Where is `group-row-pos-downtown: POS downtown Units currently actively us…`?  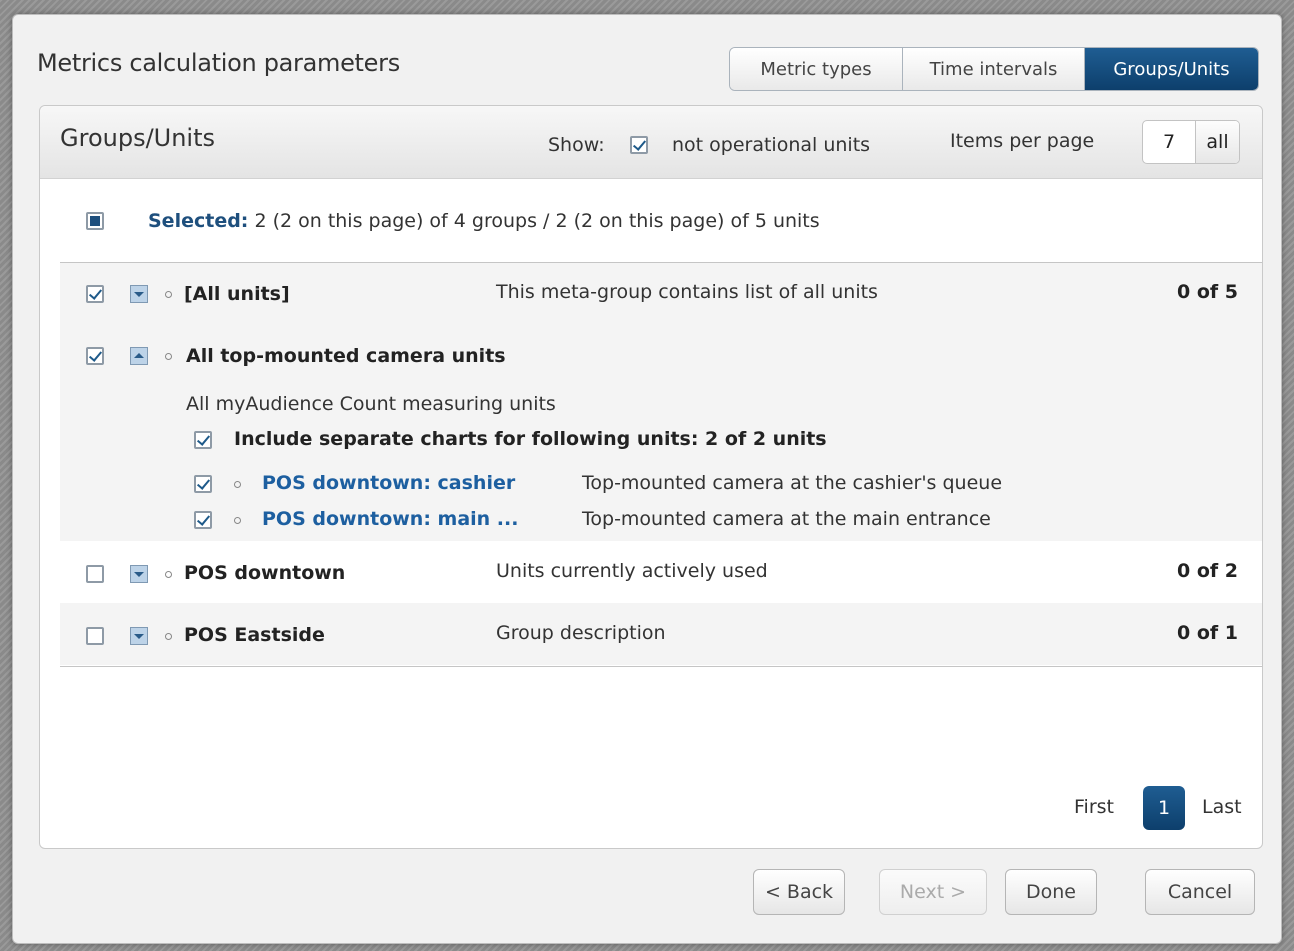
group-row-pos-downtown: POS downtown Units currently actively us… is located at coordinates (661, 572).